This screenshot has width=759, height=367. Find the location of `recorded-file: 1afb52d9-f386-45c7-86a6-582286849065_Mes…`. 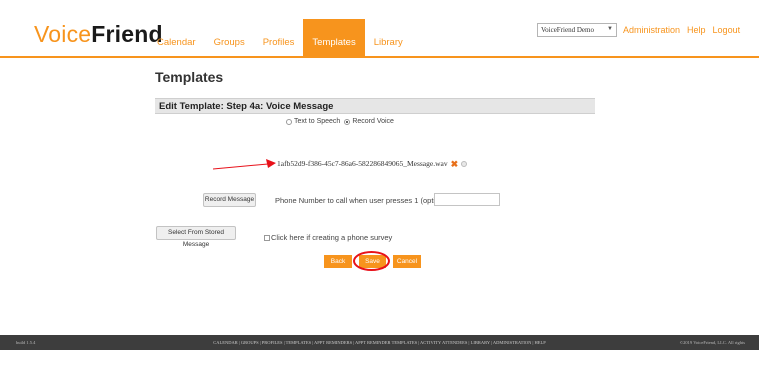

recorded-file: 1afb52d9-f386-45c7-86a6-582286849065_Mes… is located at coordinates (372, 163).